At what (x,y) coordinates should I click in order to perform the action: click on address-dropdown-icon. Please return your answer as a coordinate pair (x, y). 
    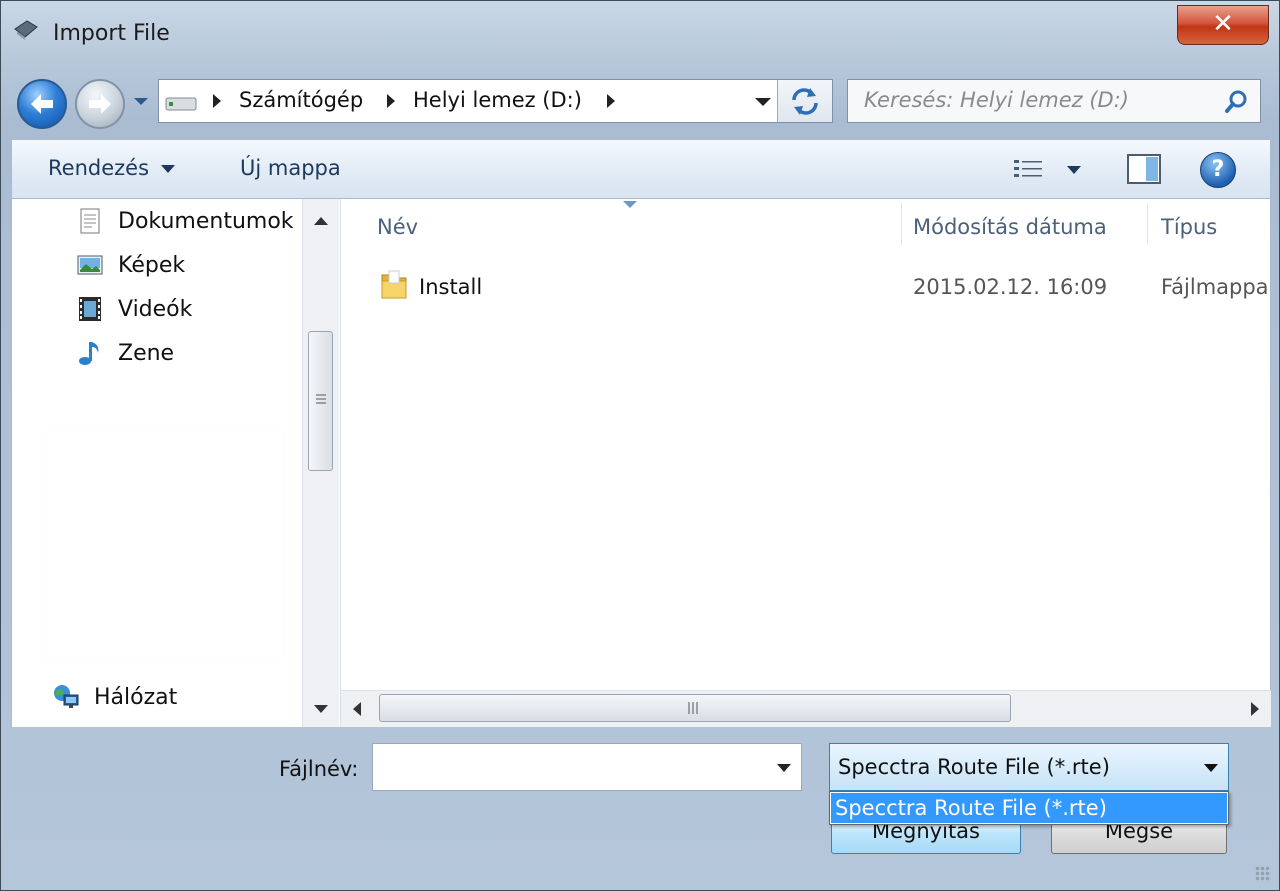
    Looking at the image, I should click on (763, 102).